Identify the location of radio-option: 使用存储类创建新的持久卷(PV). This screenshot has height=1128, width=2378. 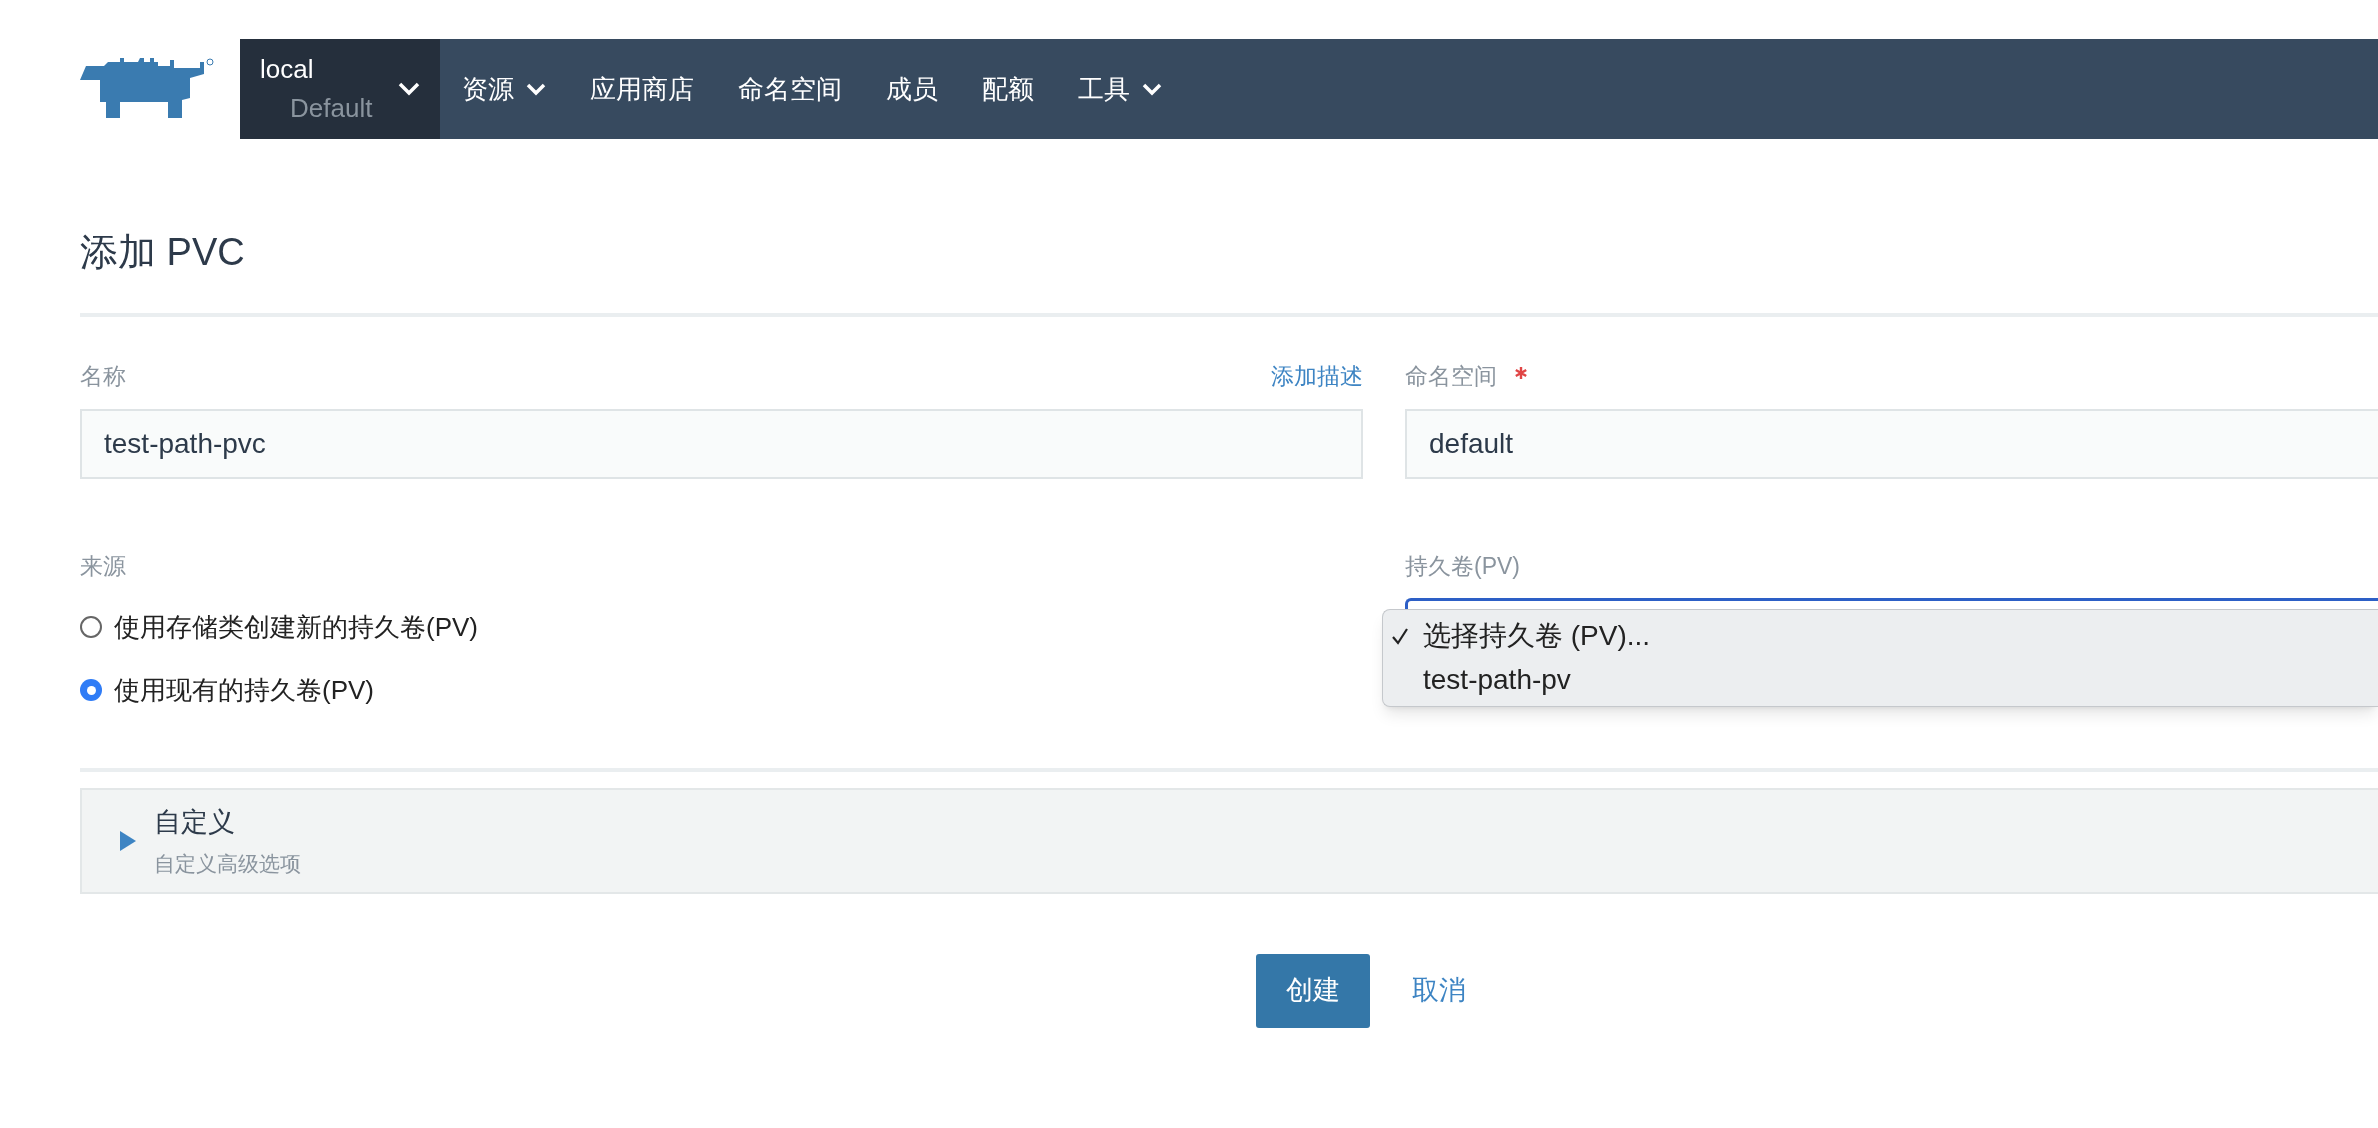
(721, 627).